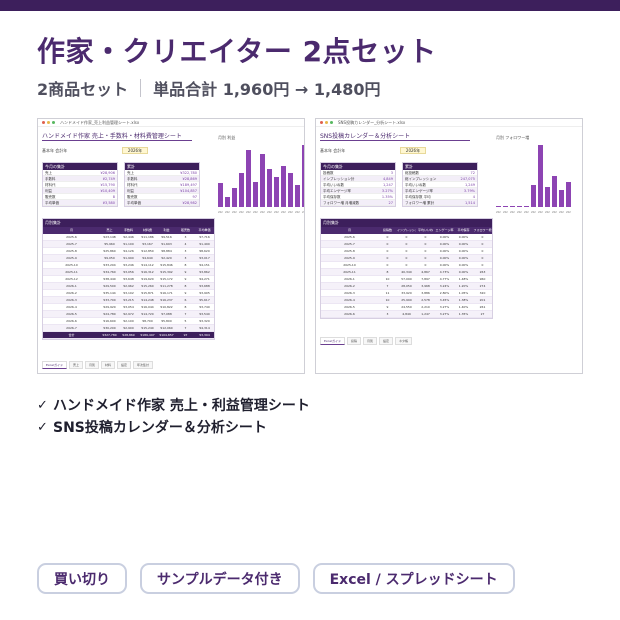 The image size is (620, 620). Describe the element at coordinates (109, 244) in the screenshot. I see `table-cell: ¥5,960` at that location.